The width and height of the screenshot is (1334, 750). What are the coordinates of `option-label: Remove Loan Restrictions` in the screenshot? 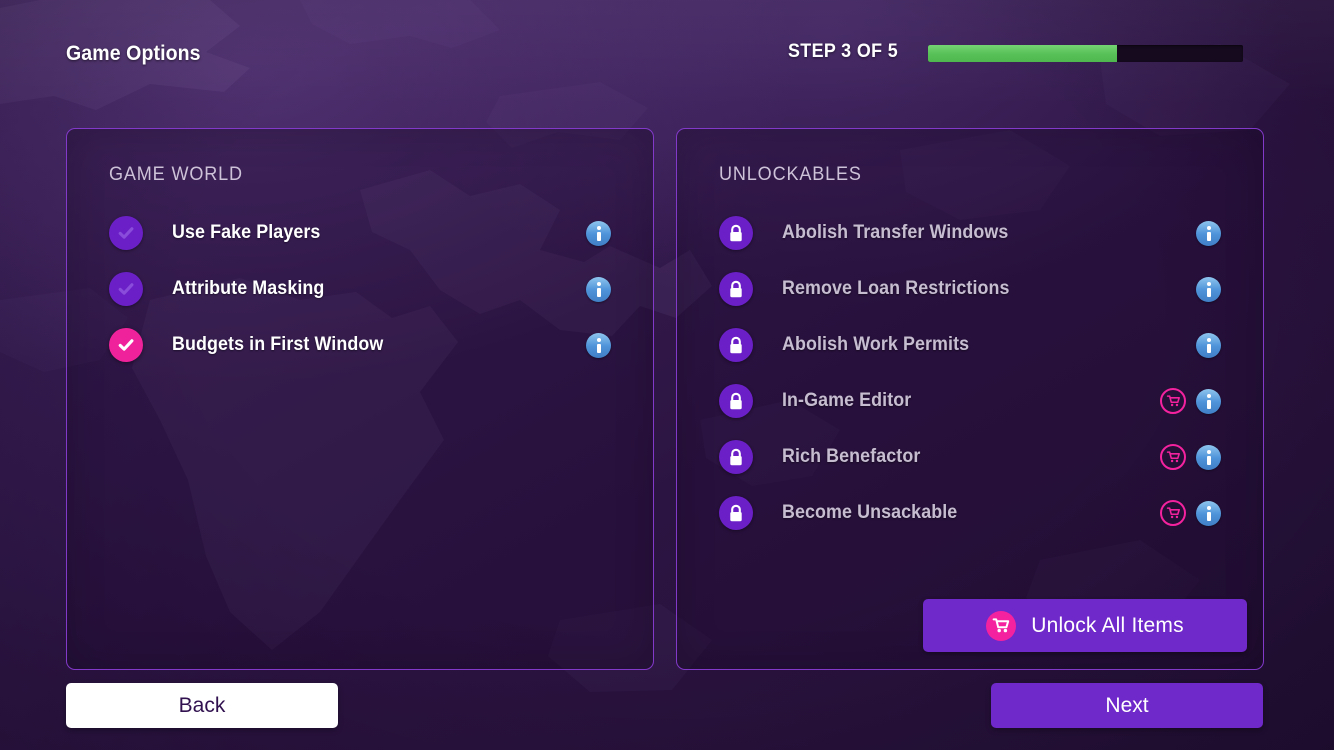 It's located at (896, 288).